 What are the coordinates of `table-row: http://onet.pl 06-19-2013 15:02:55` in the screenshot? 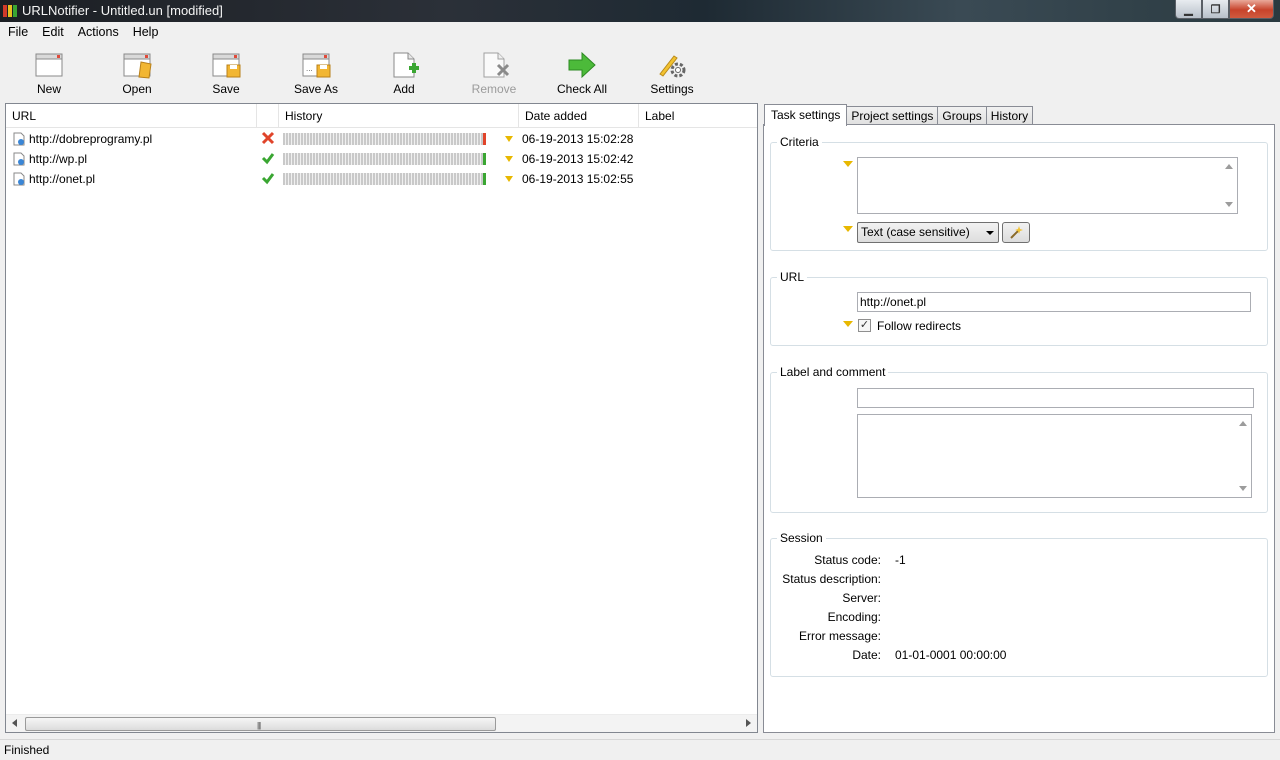 It's located at (381, 179).